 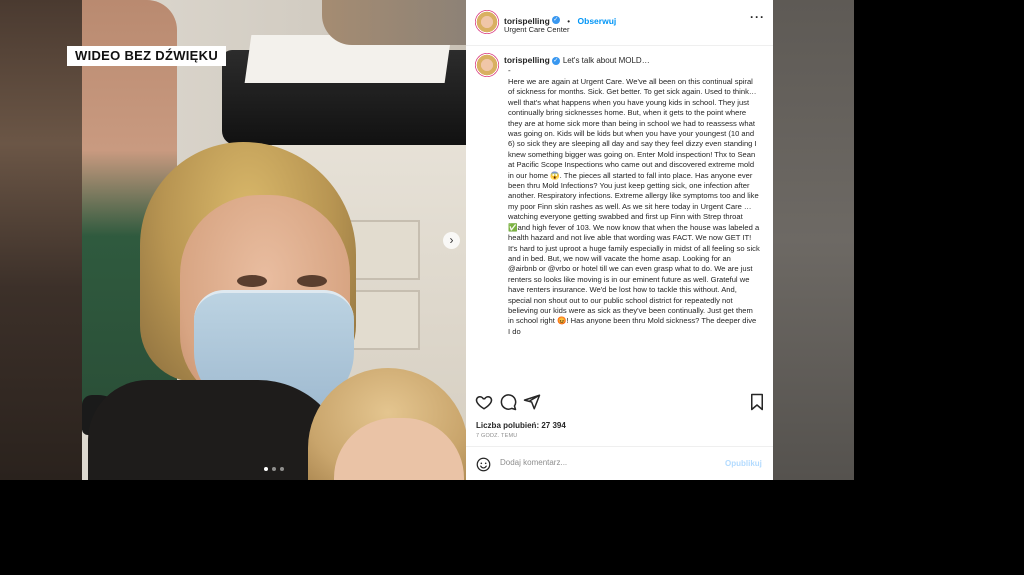 I want to click on action-bar, so click(x=619, y=403).